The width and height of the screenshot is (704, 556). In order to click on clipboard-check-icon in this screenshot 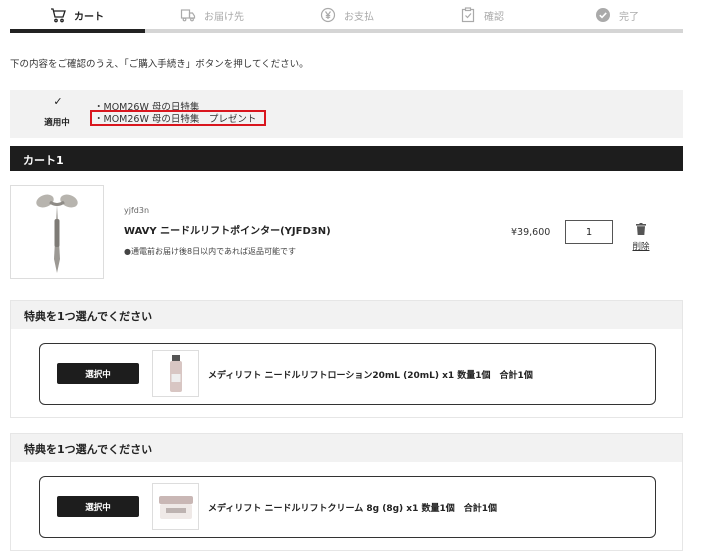, I will do `click(468, 15)`.